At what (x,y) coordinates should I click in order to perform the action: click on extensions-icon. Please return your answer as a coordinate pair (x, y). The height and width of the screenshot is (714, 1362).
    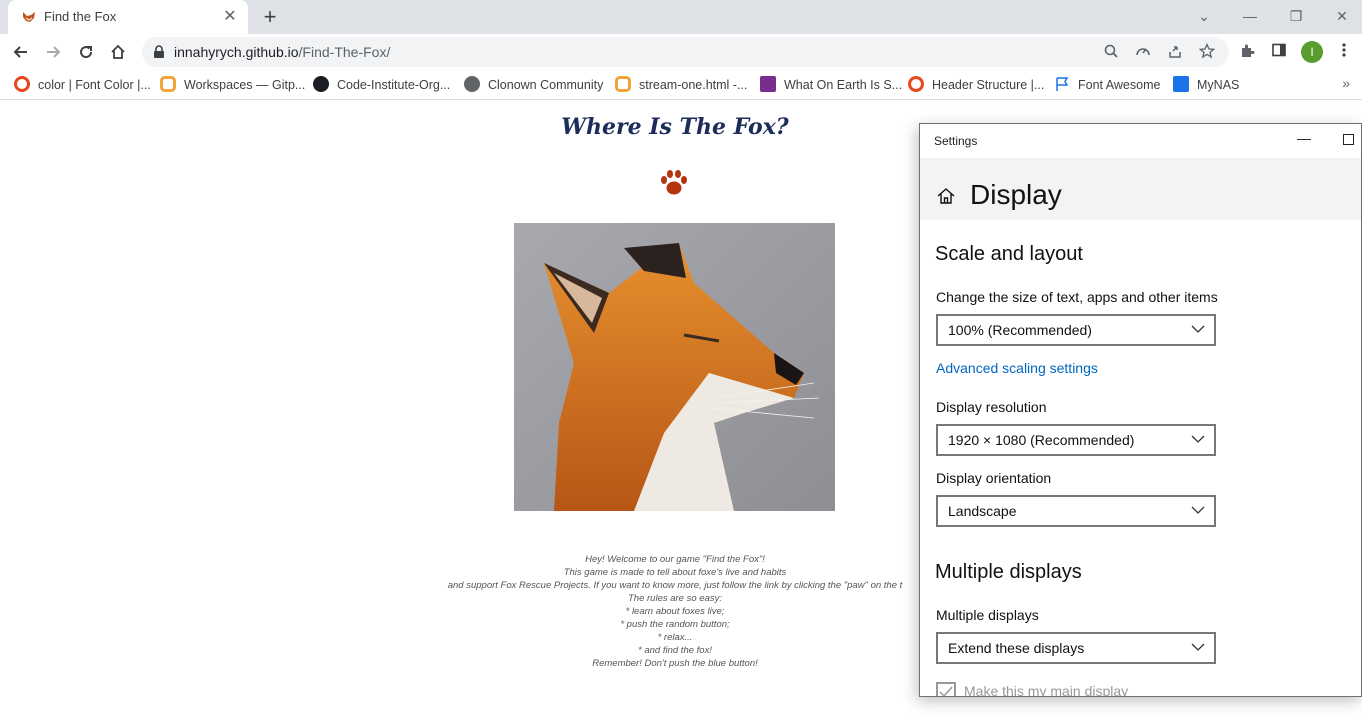
    Looking at the image, I should click on (1247, 52).